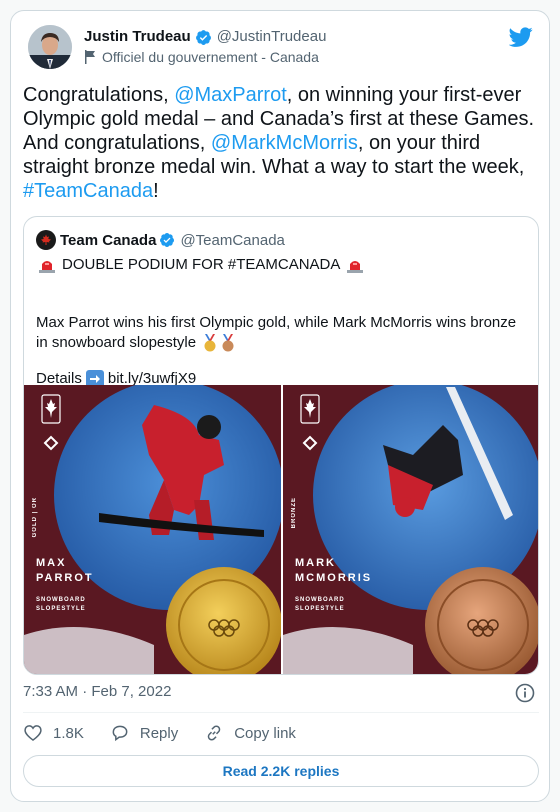 The width and height of the screenshot is (560, 812). I want to click on flag-icon, so click(90, 57).